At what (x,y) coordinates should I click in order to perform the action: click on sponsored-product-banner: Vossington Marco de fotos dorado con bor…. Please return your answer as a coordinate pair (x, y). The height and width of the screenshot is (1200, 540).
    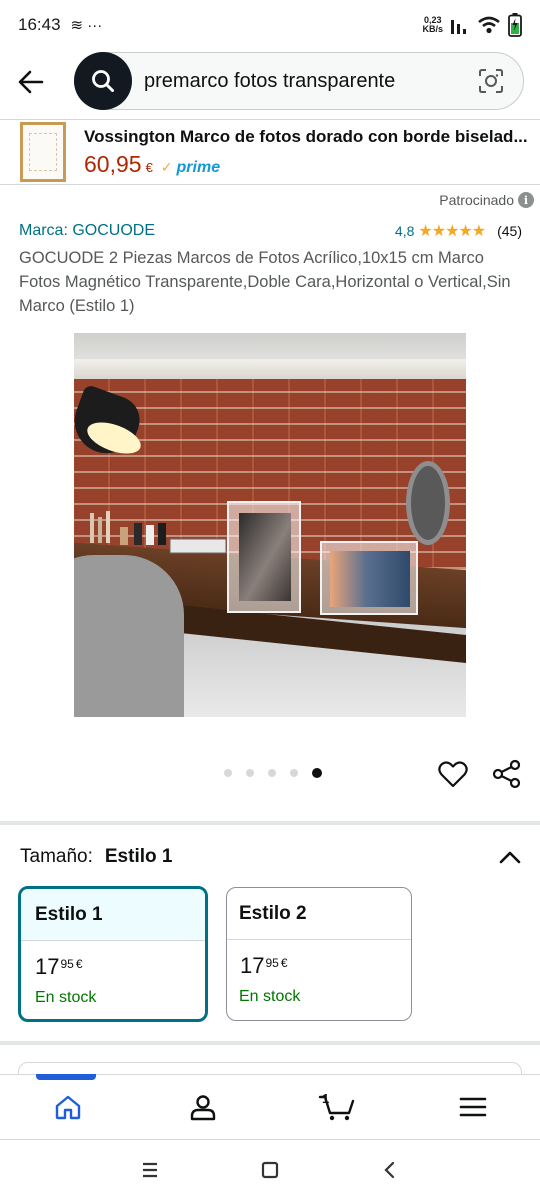
    Looking at the image, I should click on (270, 152).